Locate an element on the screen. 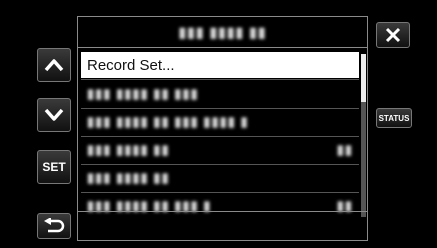 The image size is (437, 248). menu-title-bar: ▮▮▮ ▮▮▮▮ ▮▮ is located at coordinates (222, 32).